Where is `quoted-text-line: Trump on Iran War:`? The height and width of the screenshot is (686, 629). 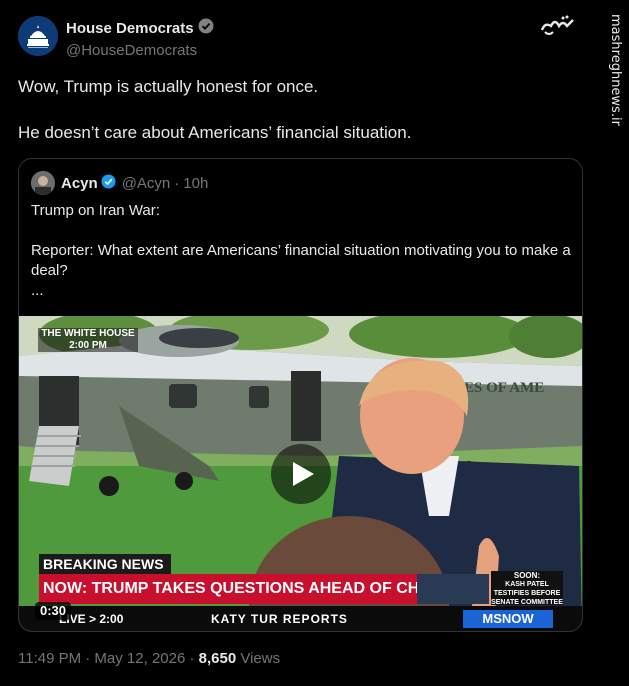
quoted-text-line: Trump on Iran War: is located at coordinates (95, 210).